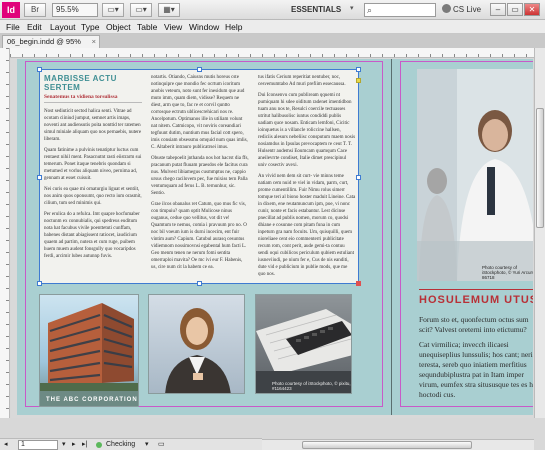 The width and height of the screenshot is (545, 450). I want to click on office-illustration, so click(475, 175).